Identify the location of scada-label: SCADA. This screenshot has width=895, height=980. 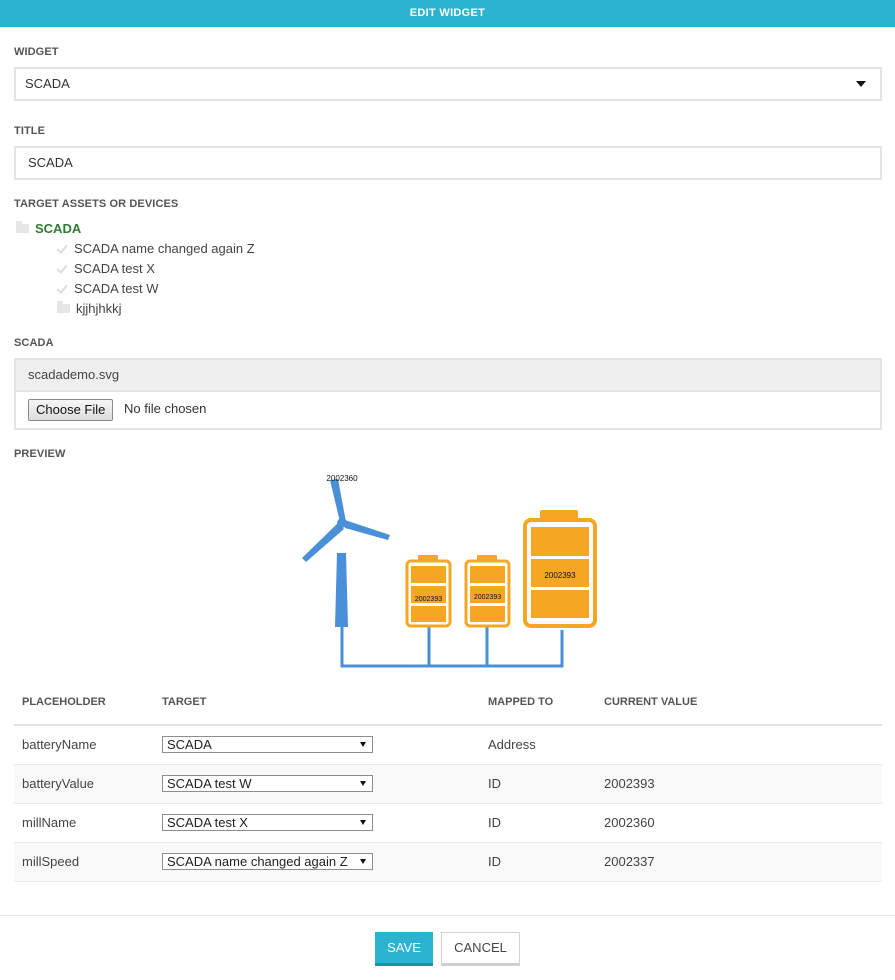
(34, 343).